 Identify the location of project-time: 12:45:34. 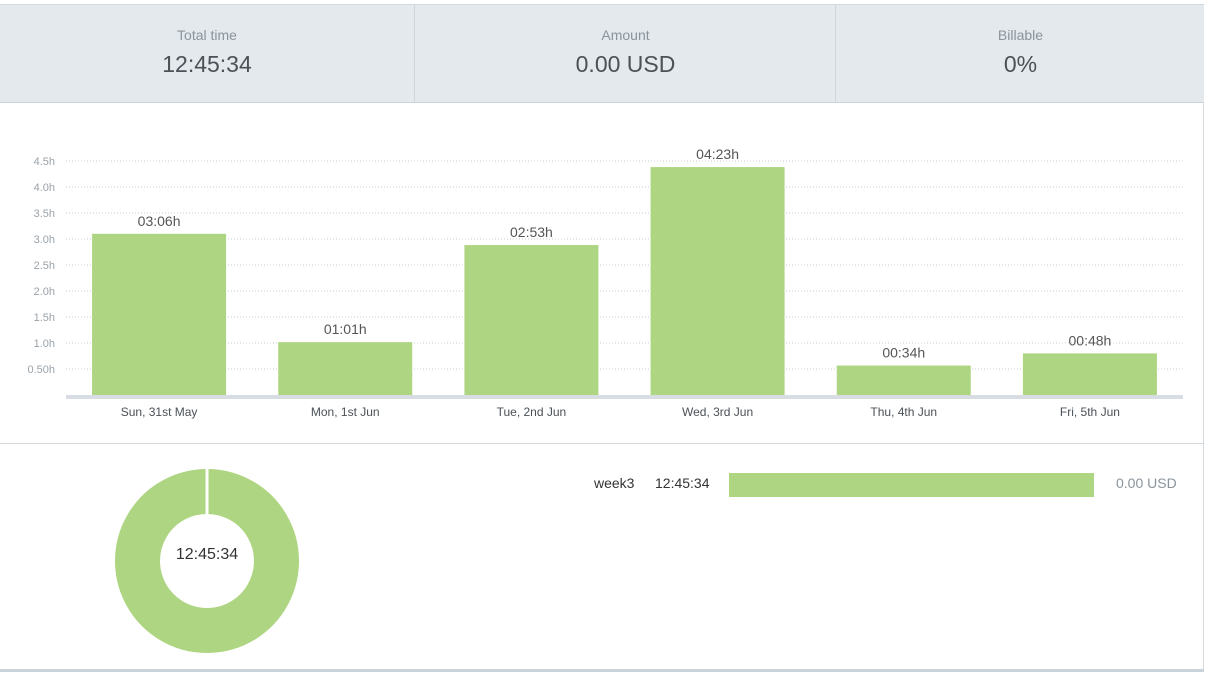
(682, 483).